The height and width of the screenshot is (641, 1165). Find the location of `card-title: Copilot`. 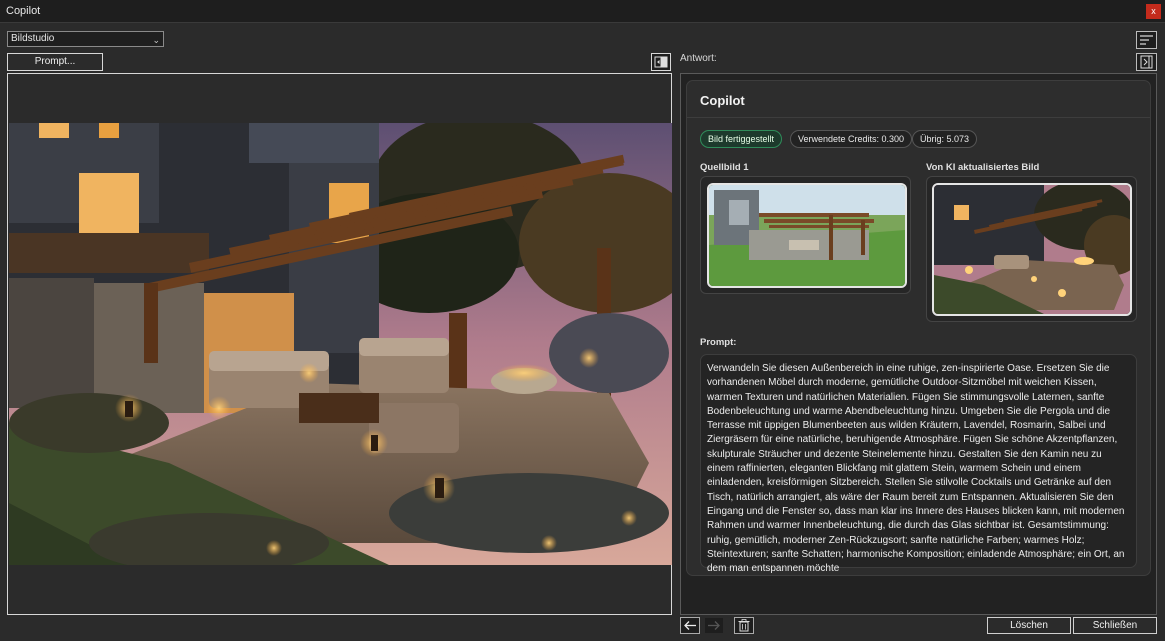

card-title: Copilot is located at coordinates (722, 100).